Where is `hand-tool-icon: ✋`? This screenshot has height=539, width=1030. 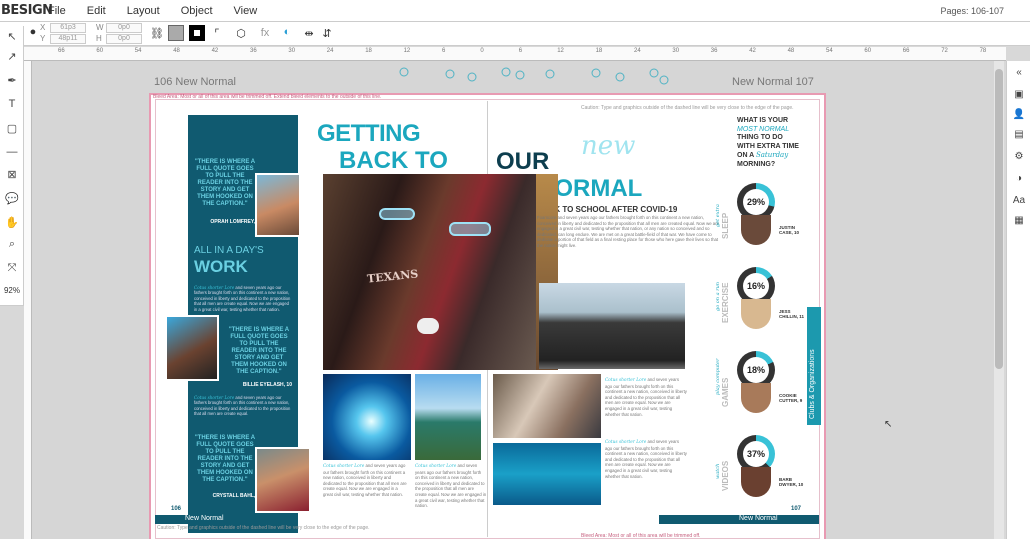
hand-tool-icon: ✋ is located at coordinates (12, 222).